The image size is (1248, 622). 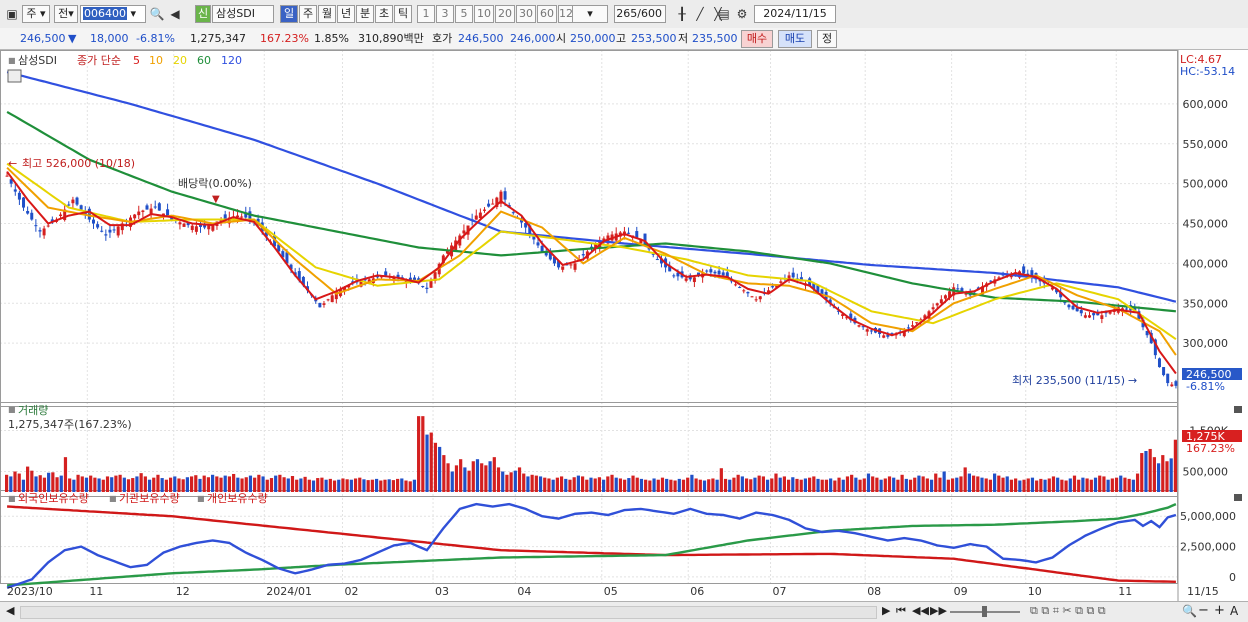 I want to click on period-button-1: 주, so click(x=308, y=14).